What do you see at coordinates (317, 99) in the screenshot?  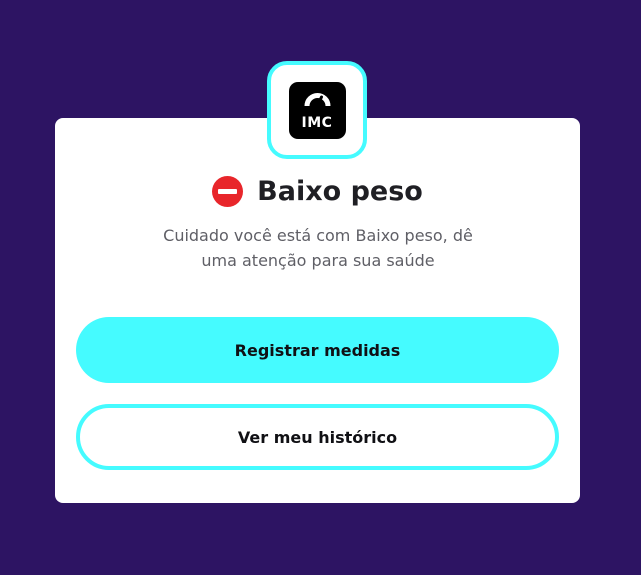 I see `gauge-icon` at bounding box center [317, 99].